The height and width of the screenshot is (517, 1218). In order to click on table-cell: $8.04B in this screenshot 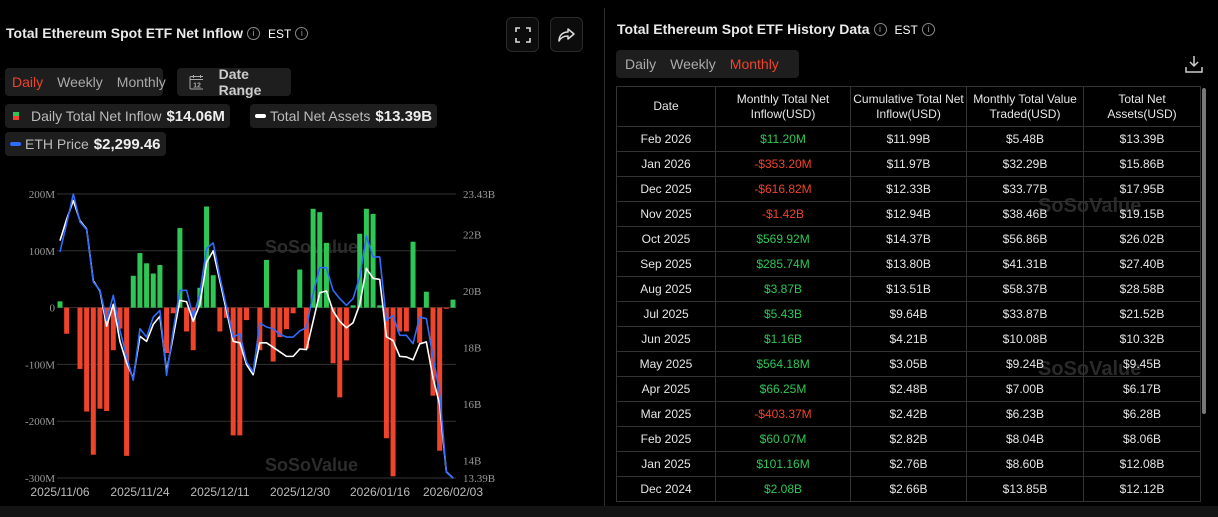, I will do `click(1025, 439)`.